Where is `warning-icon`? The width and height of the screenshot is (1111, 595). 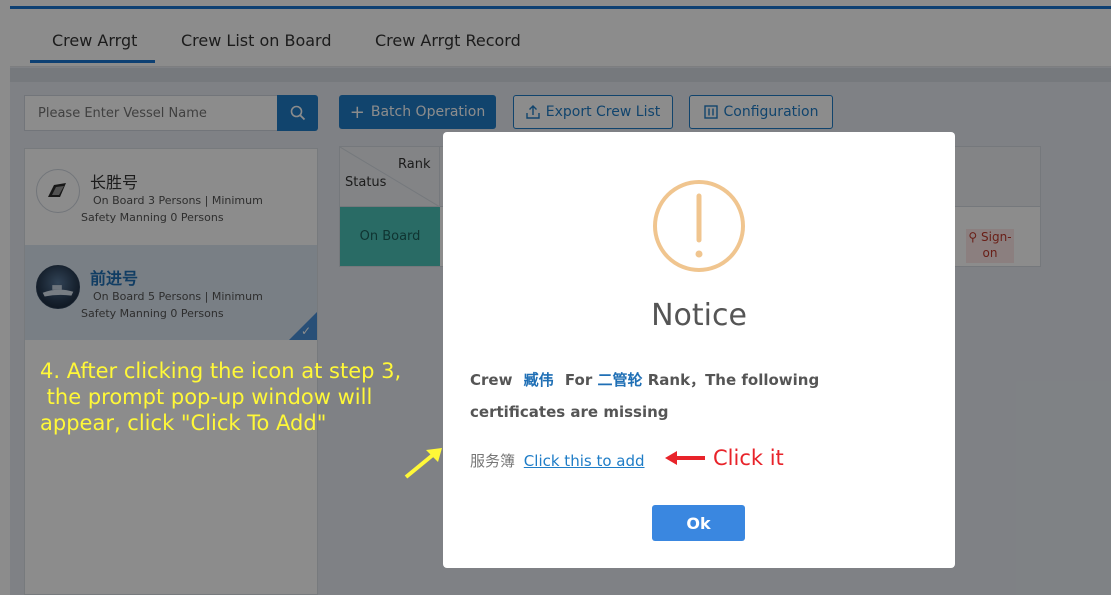 warning-icon is located at coordinates (699, 226).